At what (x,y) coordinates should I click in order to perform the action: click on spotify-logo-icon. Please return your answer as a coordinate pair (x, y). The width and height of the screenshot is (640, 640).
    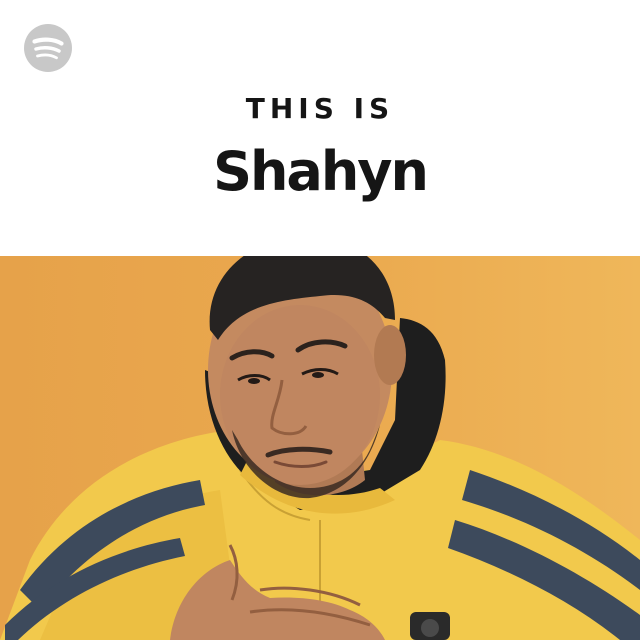
    Looking at the image, I should click on (48, 48).